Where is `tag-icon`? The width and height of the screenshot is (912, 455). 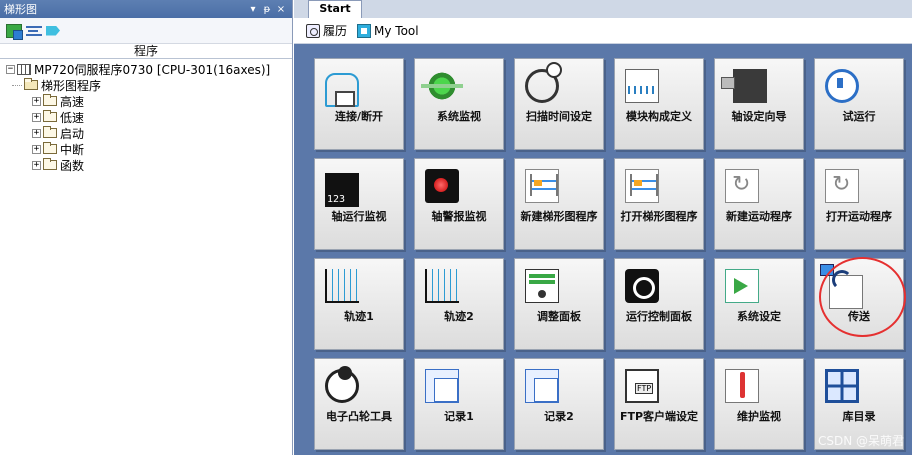
tag-icon is located at coordinates (53, 30).